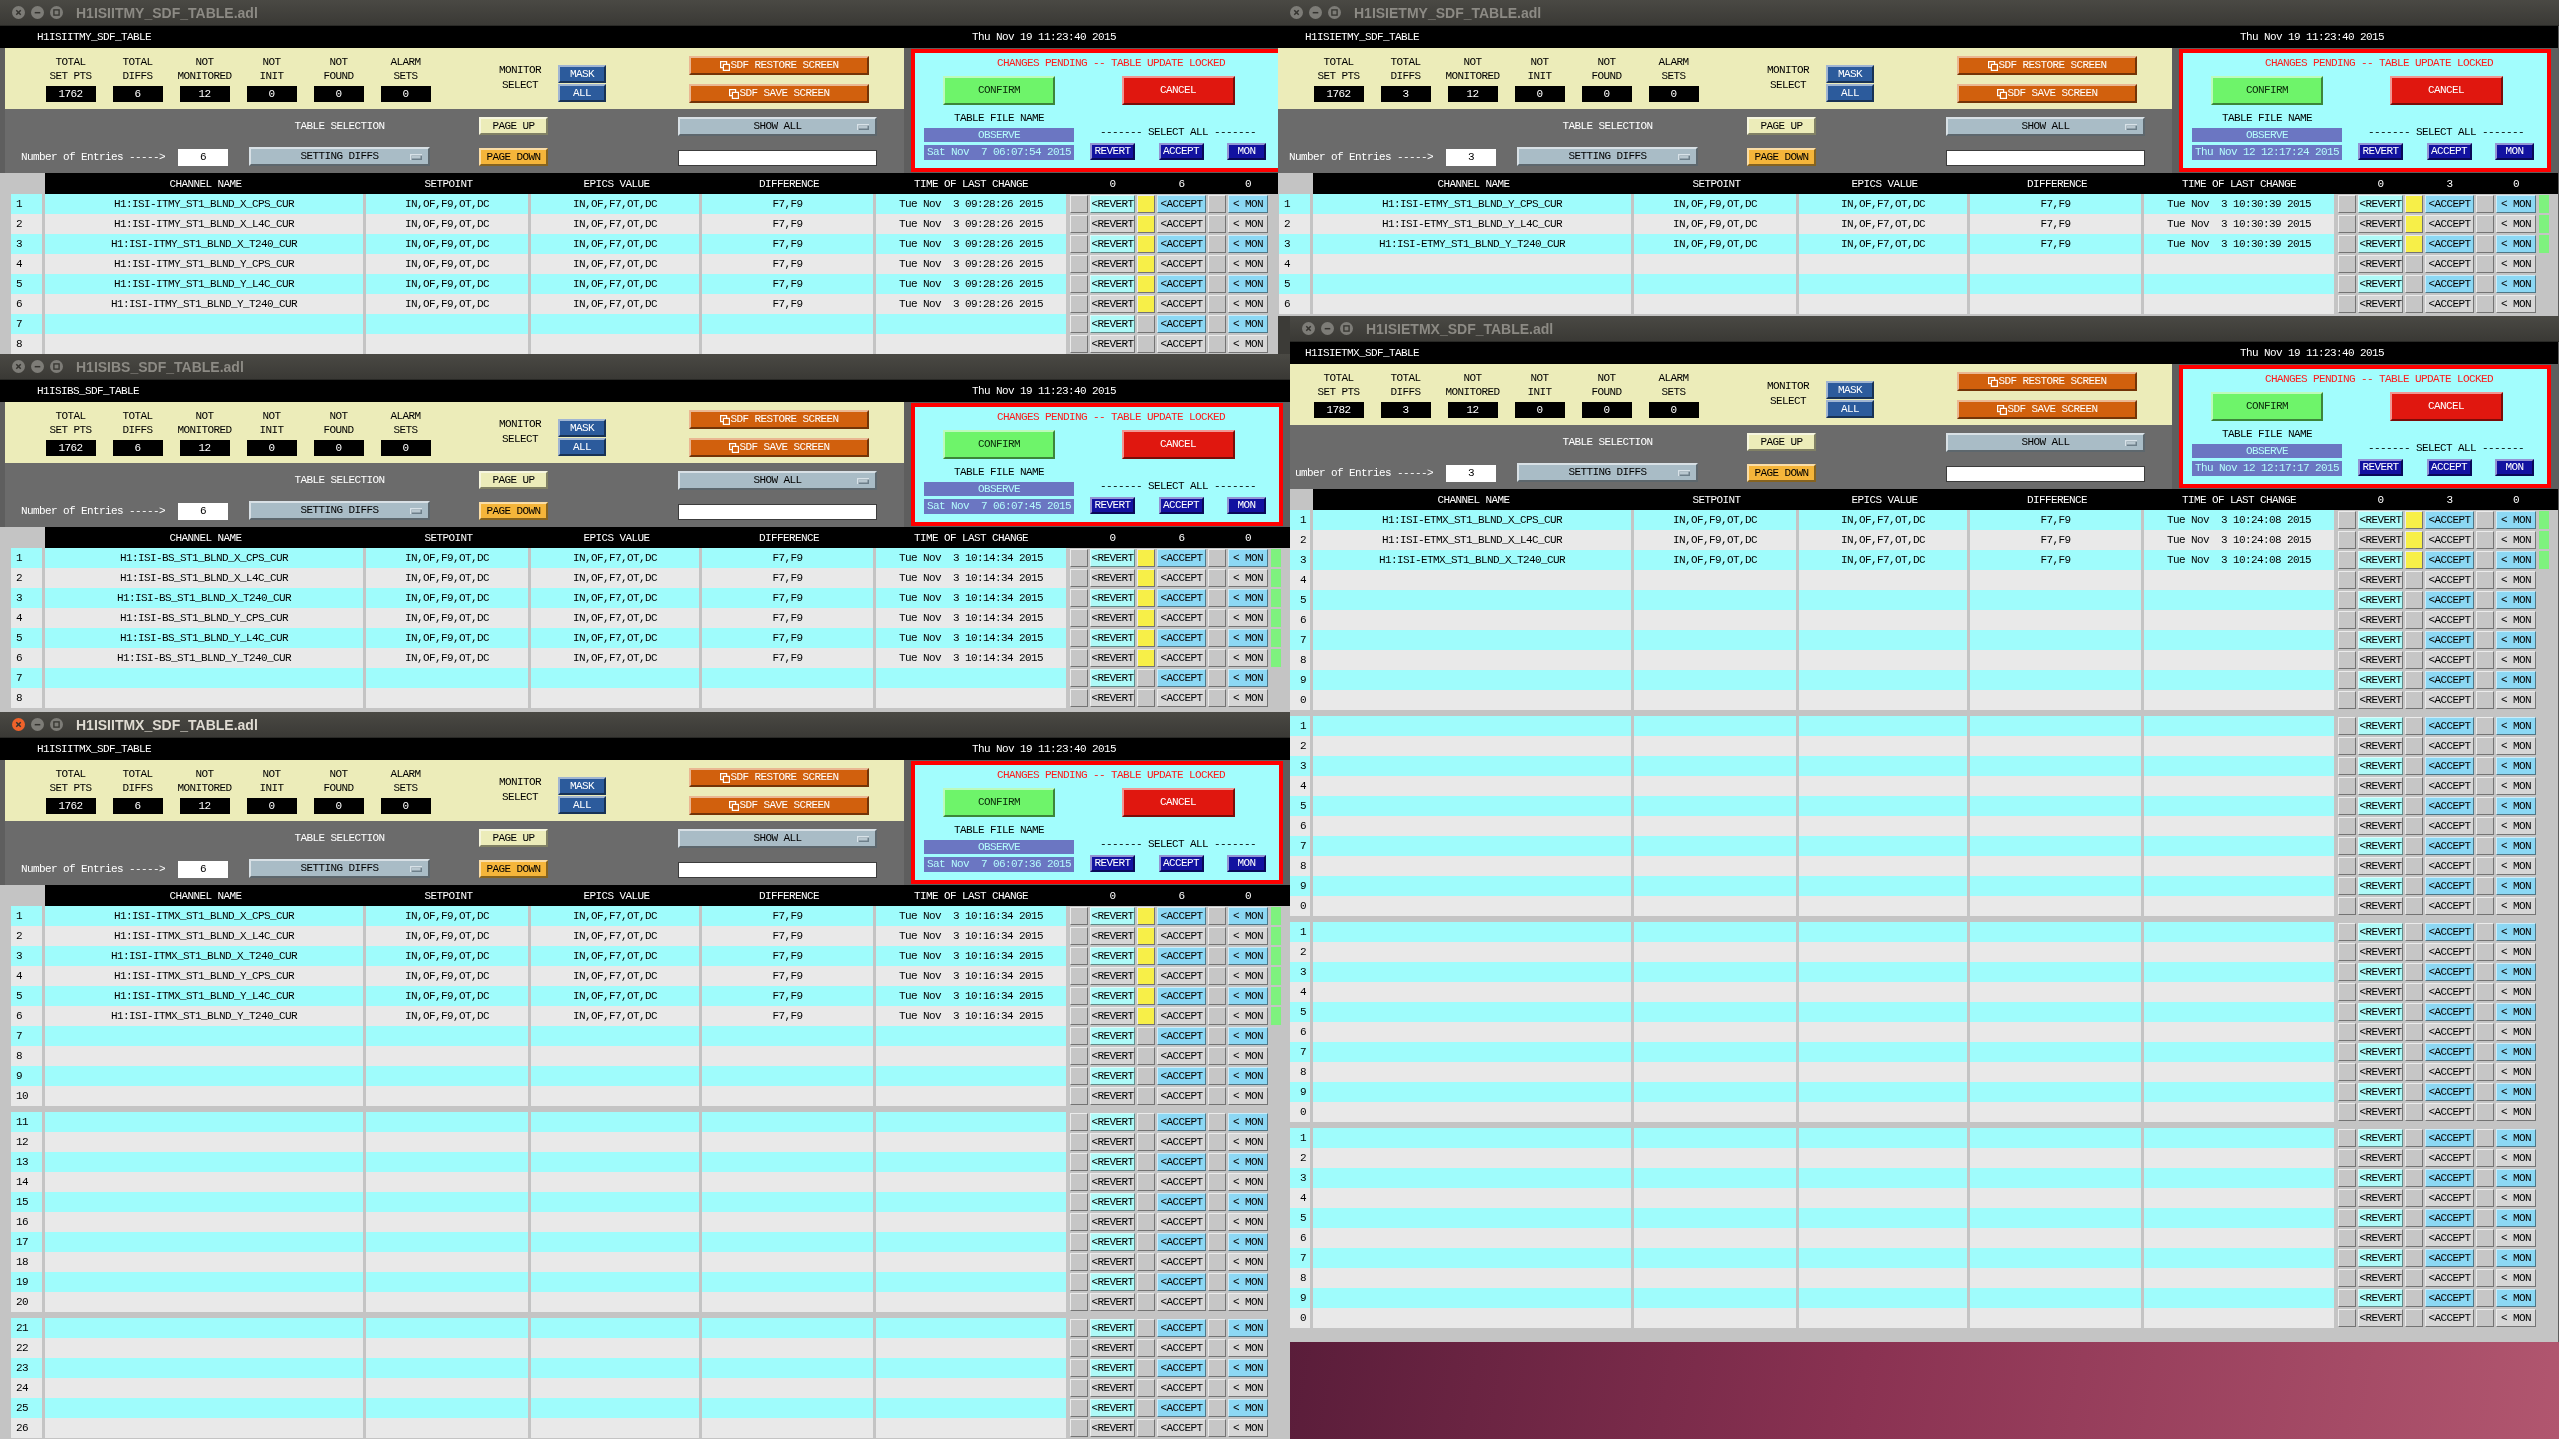 Image resolution: width=2559 pixels, height=1439 pixels. Describe the element at coordinates (582, 805) in the screenshot. I see `monitor-mode-button: ALL` at that location.